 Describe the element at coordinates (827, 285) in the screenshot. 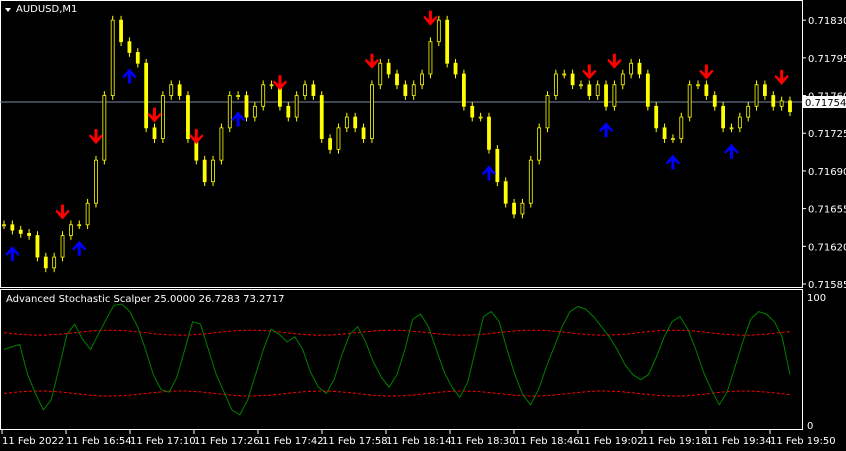

I see `price-tick-label: 0.71585` at that location.